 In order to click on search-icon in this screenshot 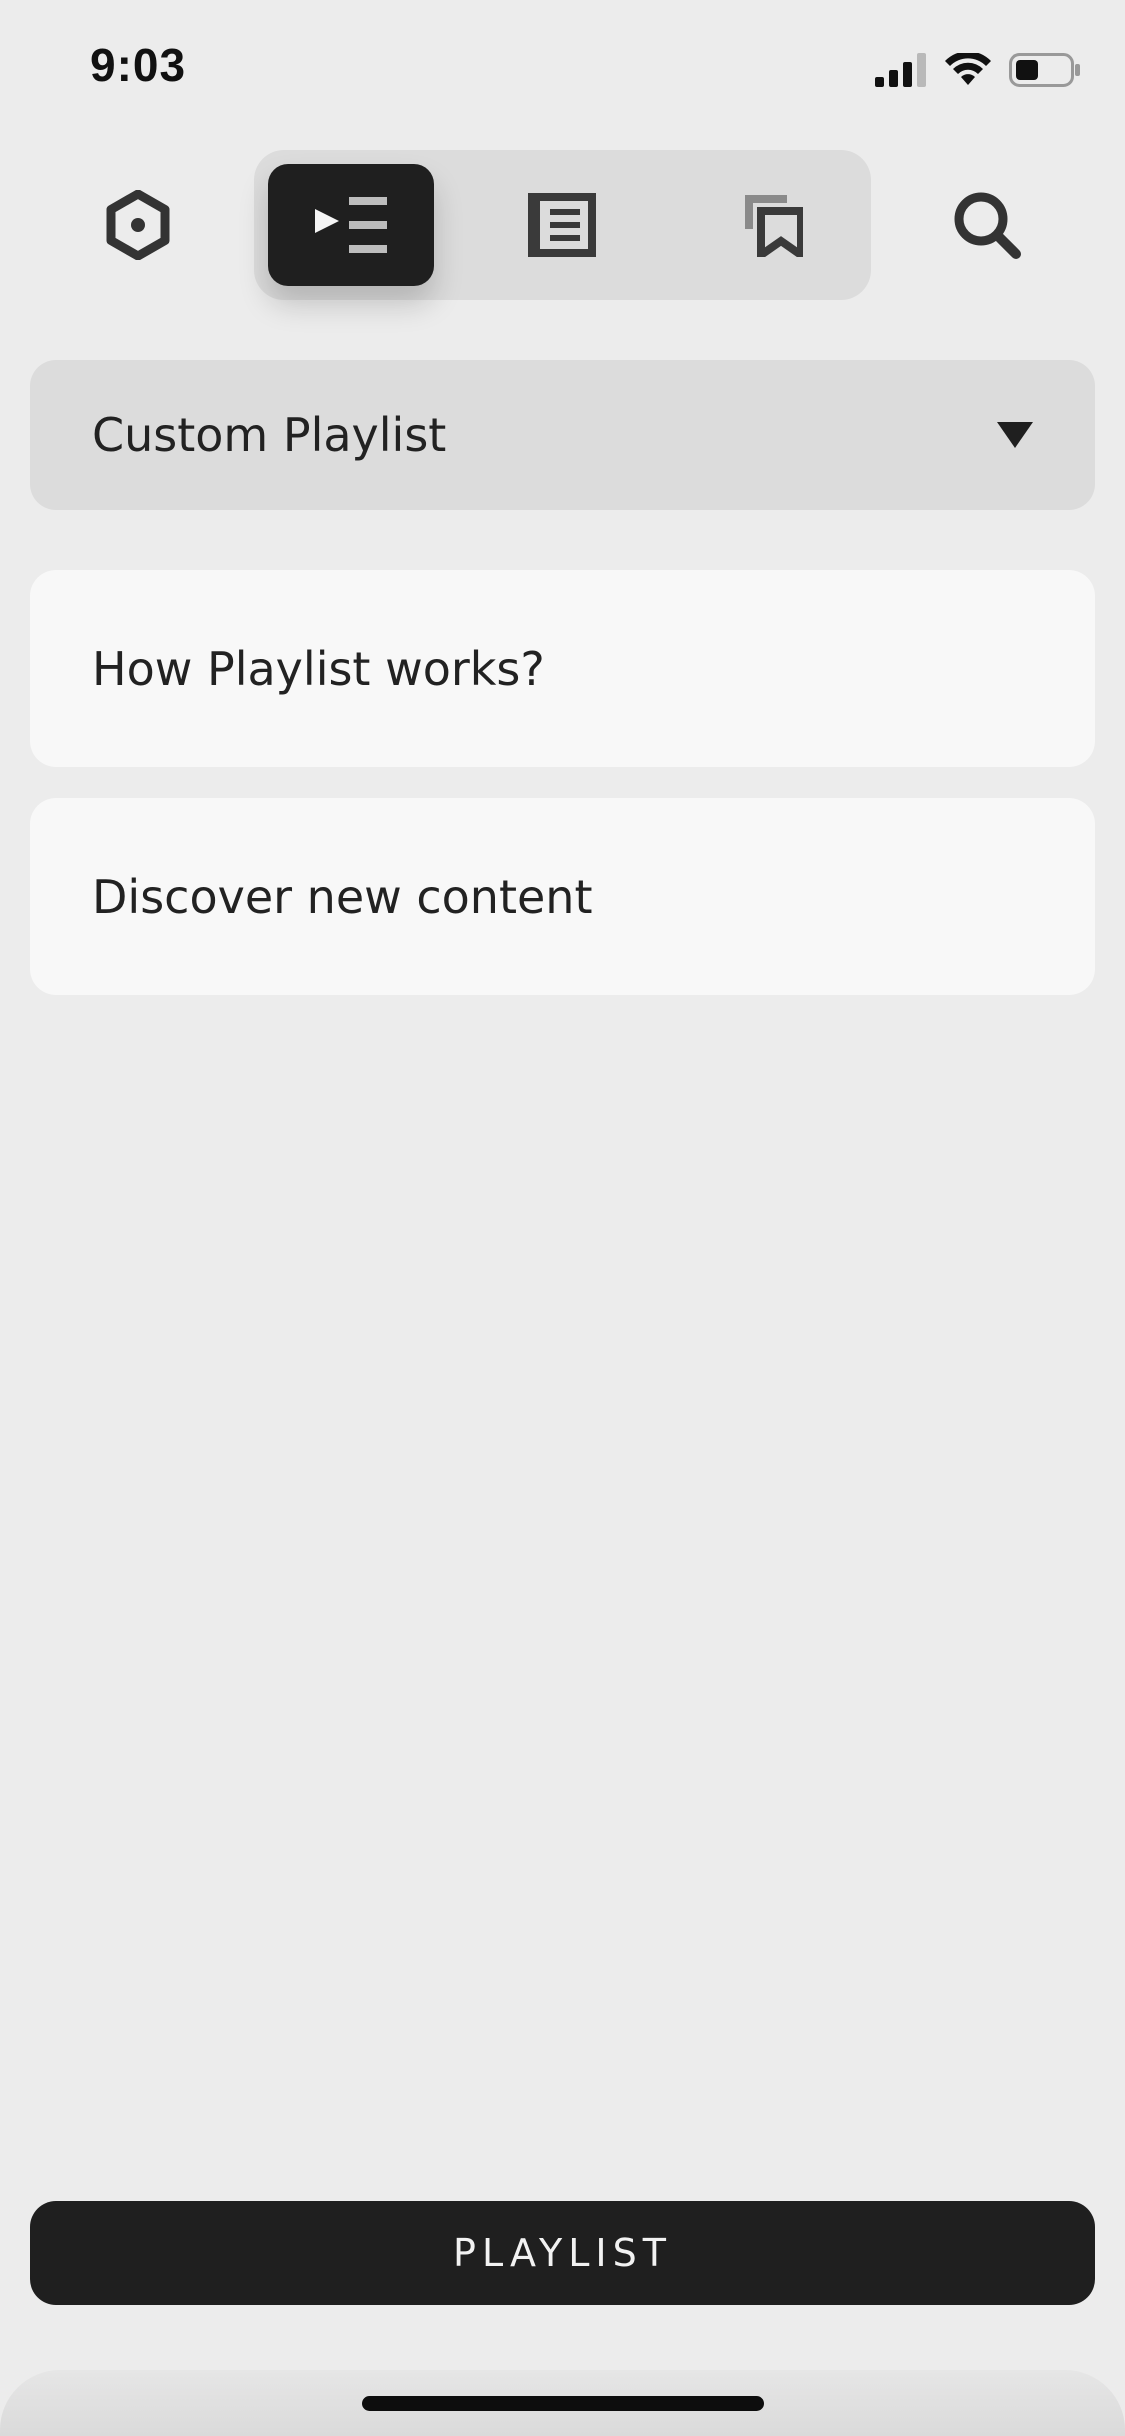, I will do `click(987, 225)`.